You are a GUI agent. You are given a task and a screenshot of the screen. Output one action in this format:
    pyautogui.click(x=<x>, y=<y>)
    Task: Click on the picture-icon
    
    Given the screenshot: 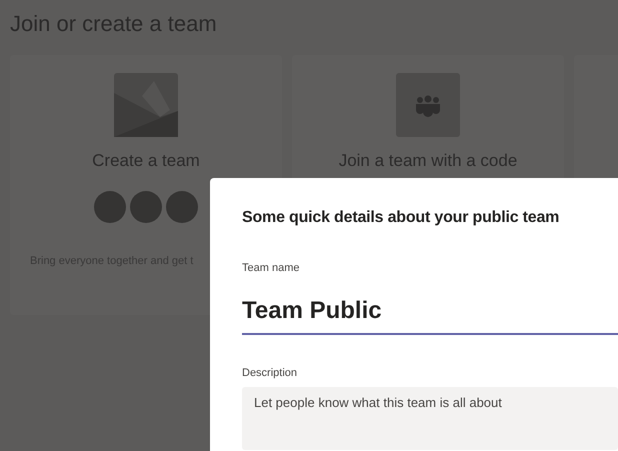 What is the action you would take?
    pyautogui.click(x=146, y=105)
    